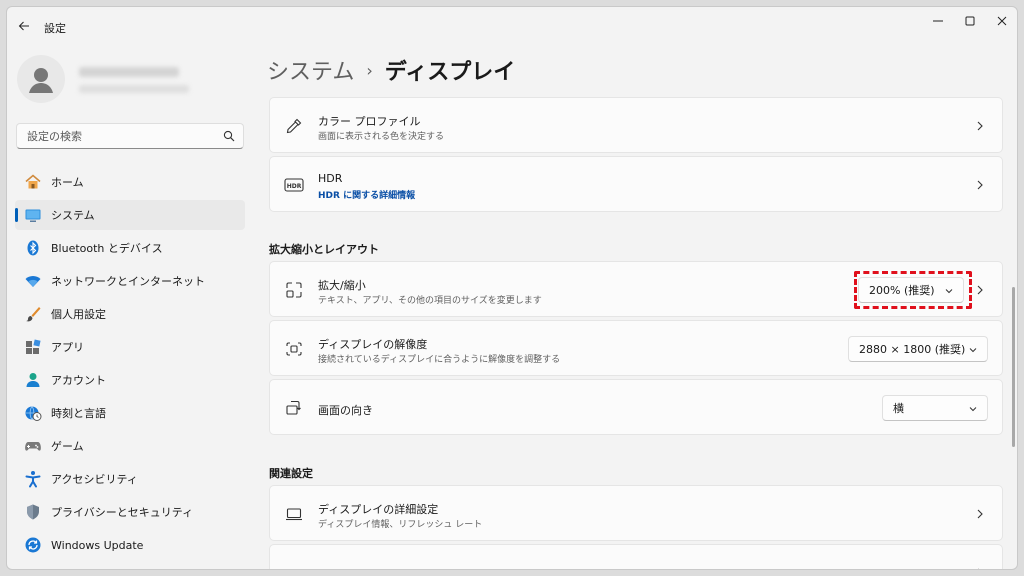 This screenshot has width=1024, height=576. What do you see at coordinates (913, 290) in the screenshot?
I see `highlight-annotation` at bounding box center [913, 290].